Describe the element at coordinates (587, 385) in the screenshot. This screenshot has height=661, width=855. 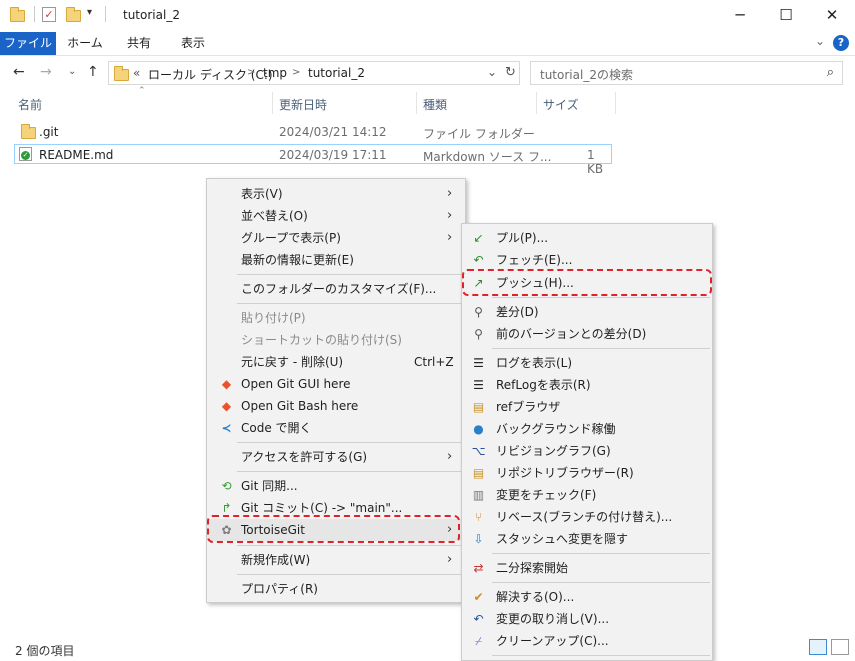
I see `menu-item-reflog: ☰ RefLogを表示(R)` at that location.